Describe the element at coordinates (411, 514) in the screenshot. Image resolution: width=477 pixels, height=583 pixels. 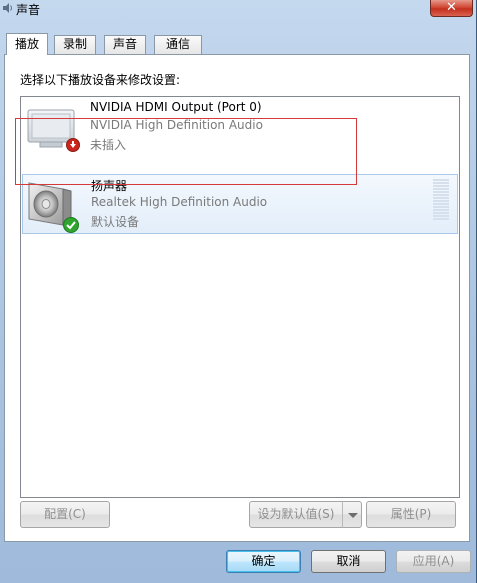
I see `properties-button: 属性(P)` at that location.